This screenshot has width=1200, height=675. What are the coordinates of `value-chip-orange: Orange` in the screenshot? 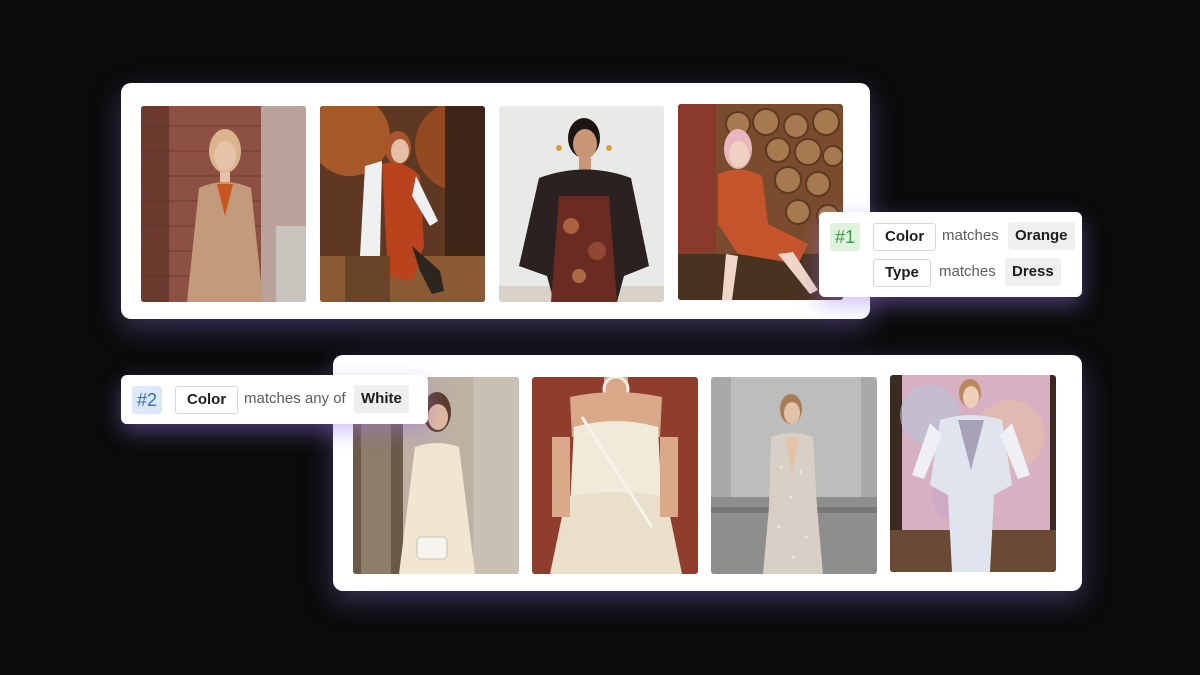 It's located at (1041, 236).